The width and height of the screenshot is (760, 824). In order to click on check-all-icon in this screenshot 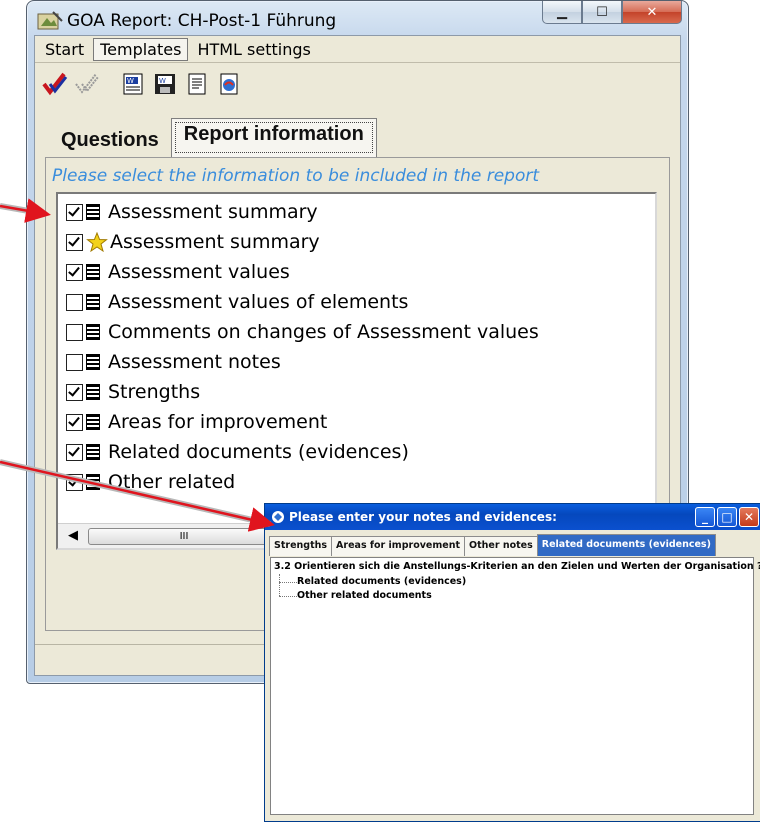, I will do `click(55, 84)`.